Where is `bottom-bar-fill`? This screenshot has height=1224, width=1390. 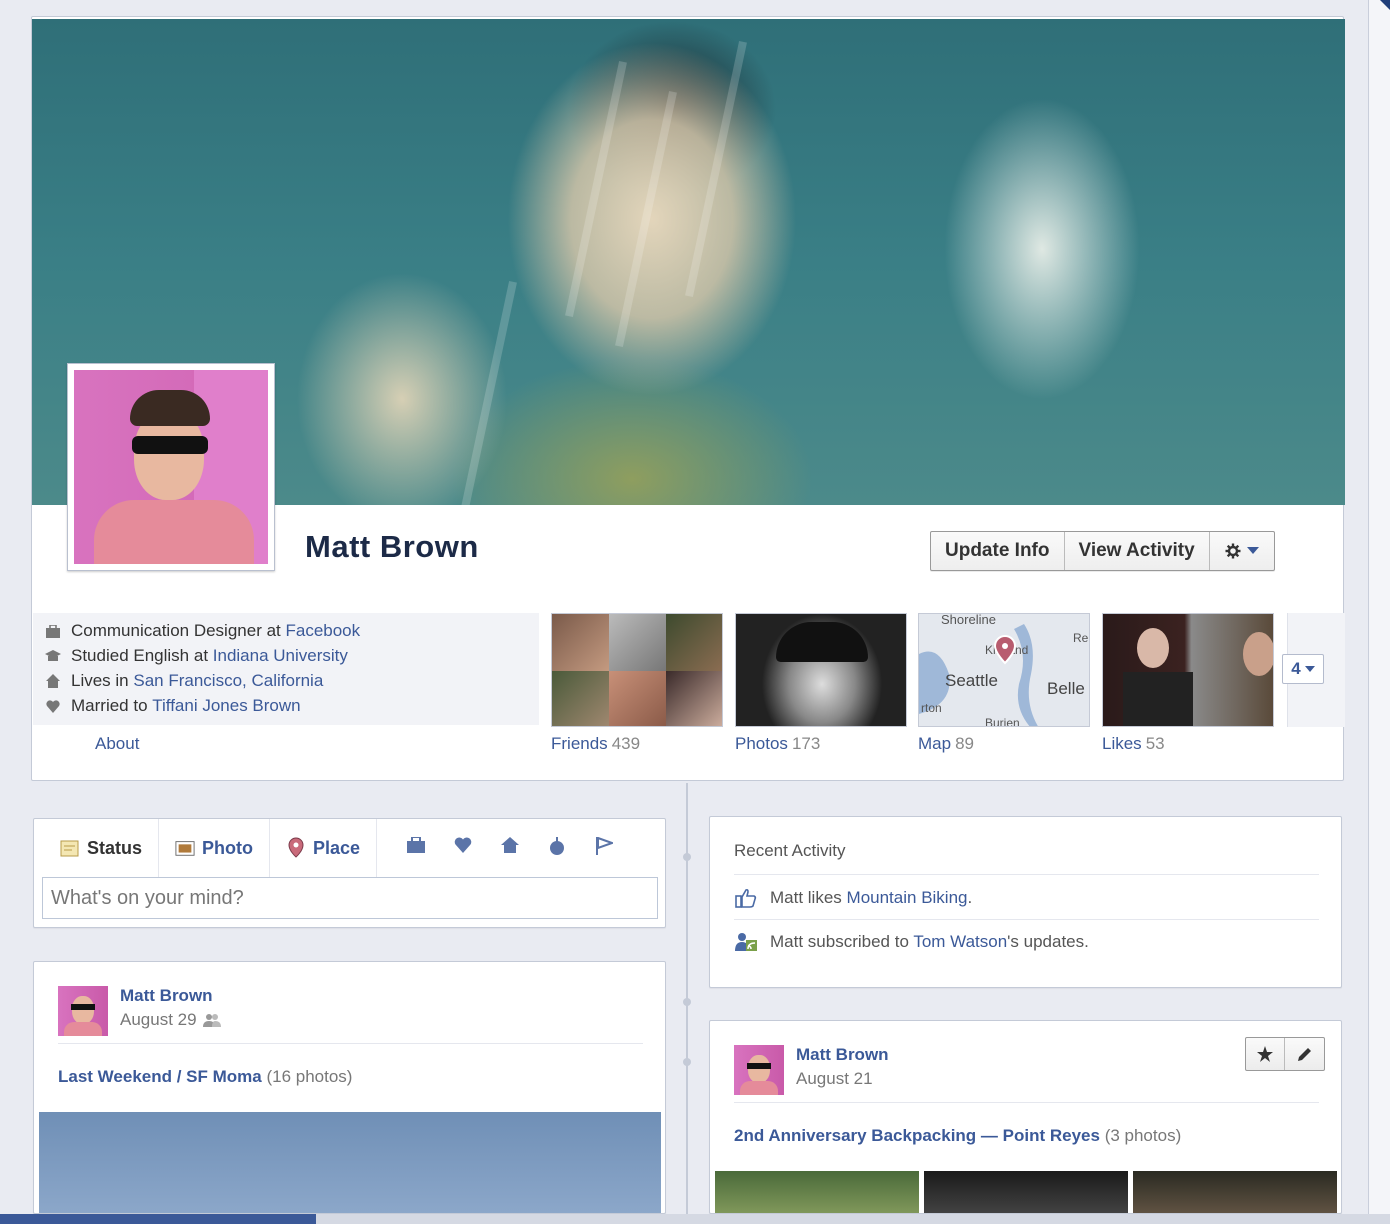
bottom-bar-fill is located at coordinates (158, 1219).